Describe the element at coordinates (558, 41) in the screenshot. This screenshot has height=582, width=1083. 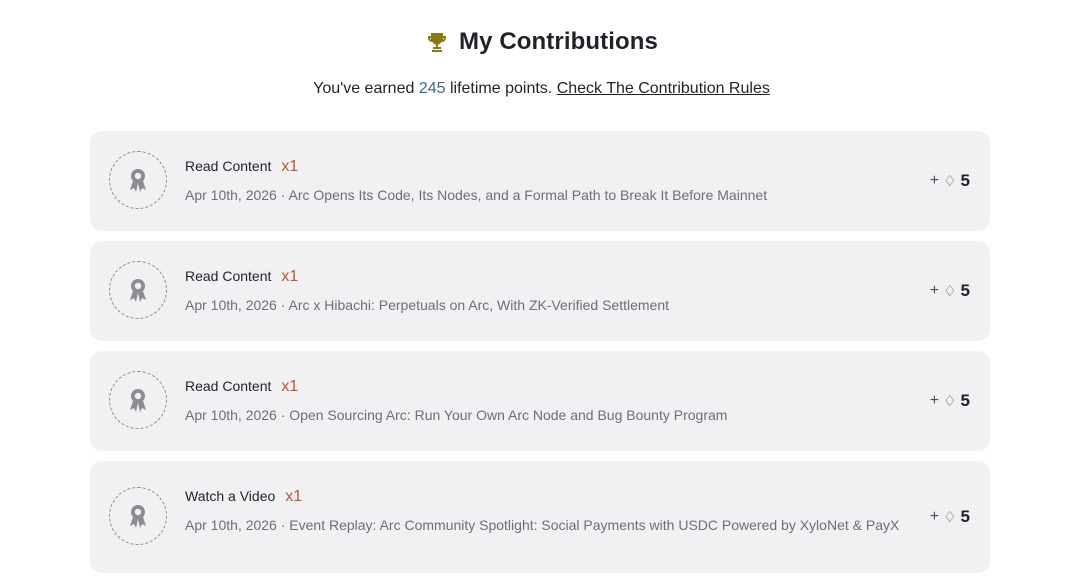
I see `page-title: My Contributions` at that location.